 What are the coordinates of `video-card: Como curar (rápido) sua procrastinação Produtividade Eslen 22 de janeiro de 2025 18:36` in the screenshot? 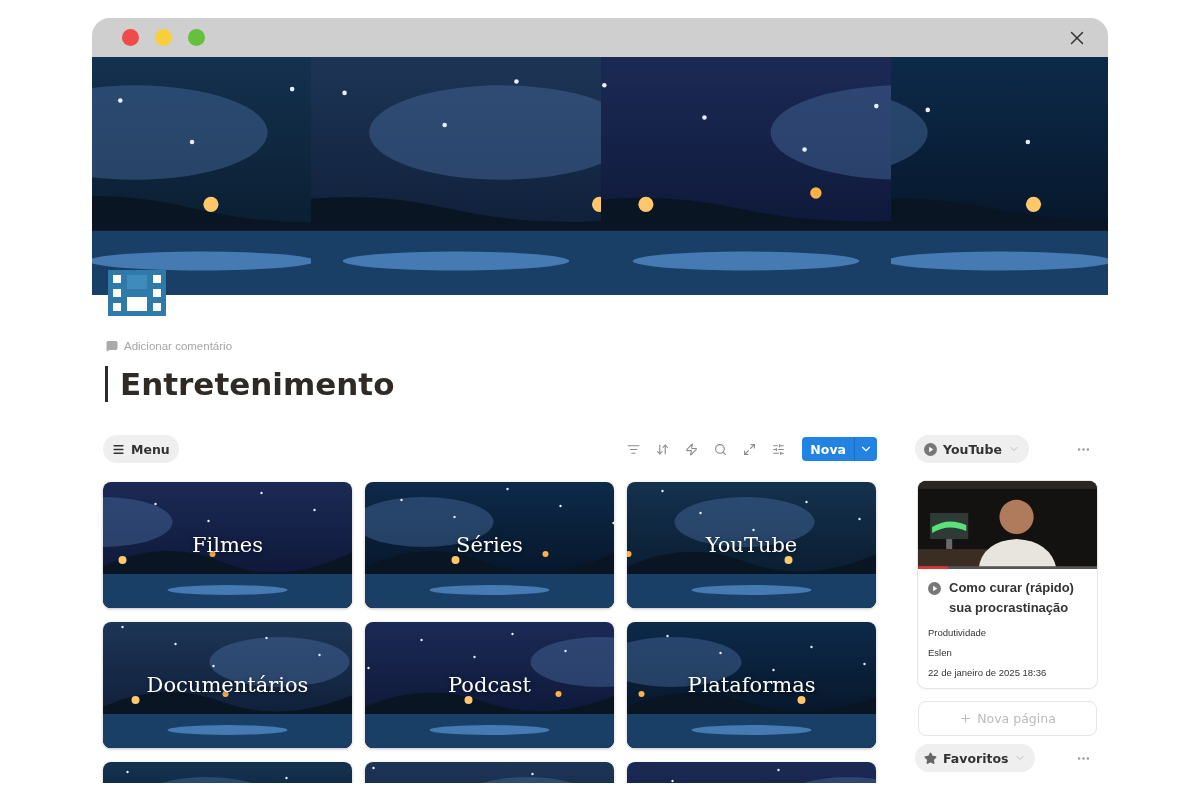 It's located at (1007, 584).